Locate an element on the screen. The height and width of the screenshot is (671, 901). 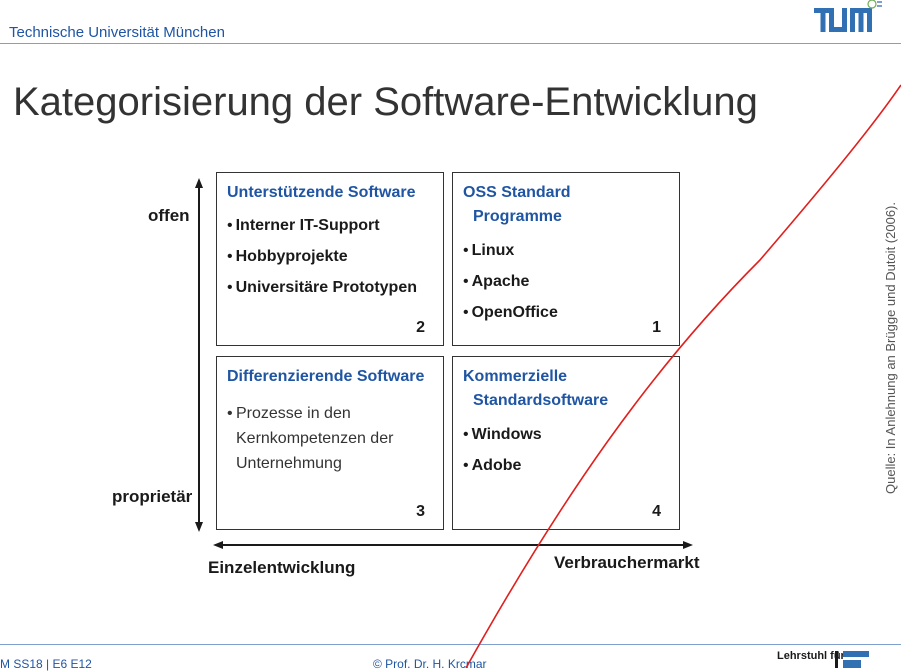
list-item: Adobe is located at coordinates (502, 466).